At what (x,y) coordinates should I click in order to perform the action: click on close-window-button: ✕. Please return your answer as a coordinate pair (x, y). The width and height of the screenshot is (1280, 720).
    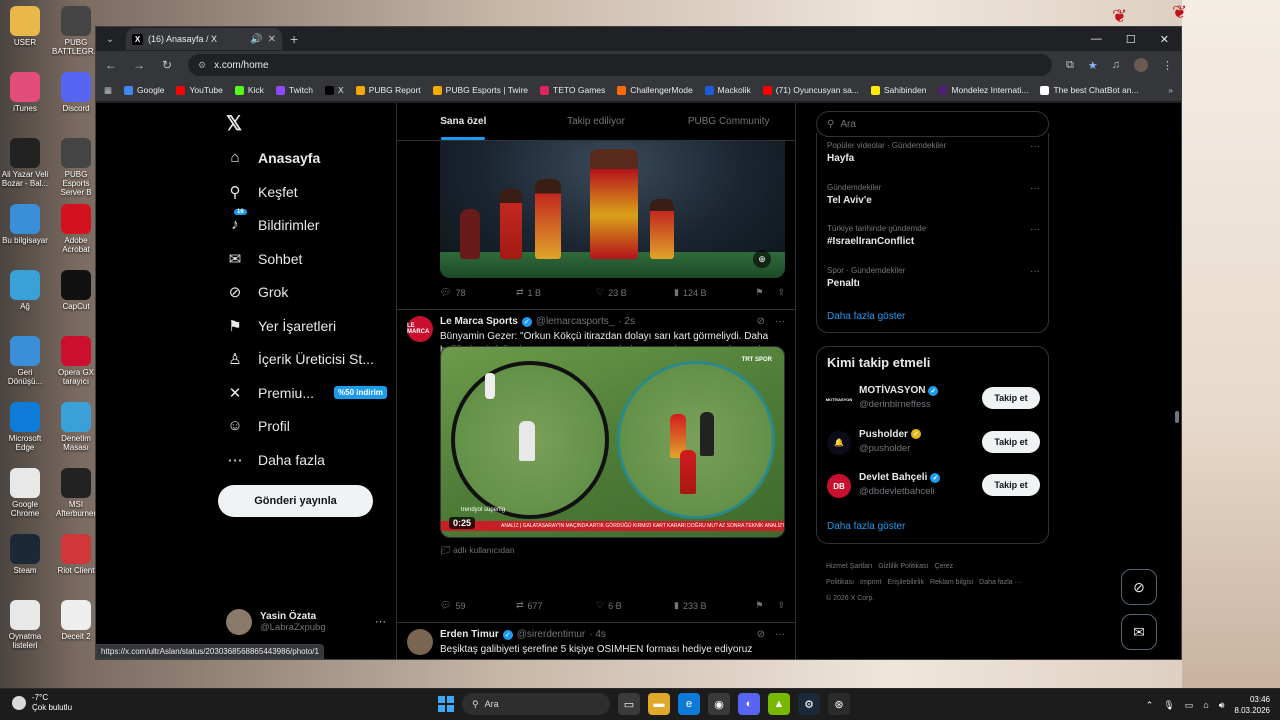
    Looking at the image, I should click on (1164, 39).